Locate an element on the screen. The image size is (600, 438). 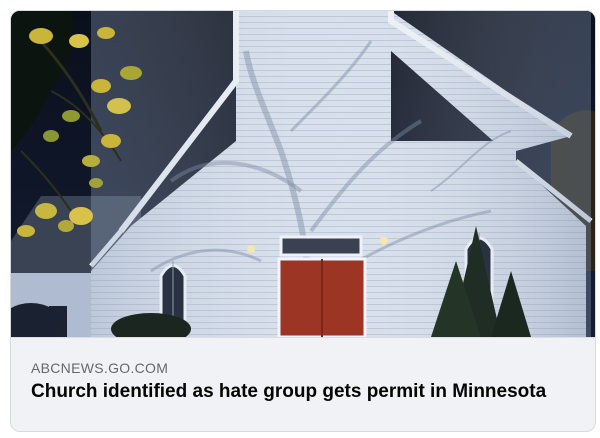
link-domain: ABCNEWS.GO.COM is located at coordinates (100, 368).